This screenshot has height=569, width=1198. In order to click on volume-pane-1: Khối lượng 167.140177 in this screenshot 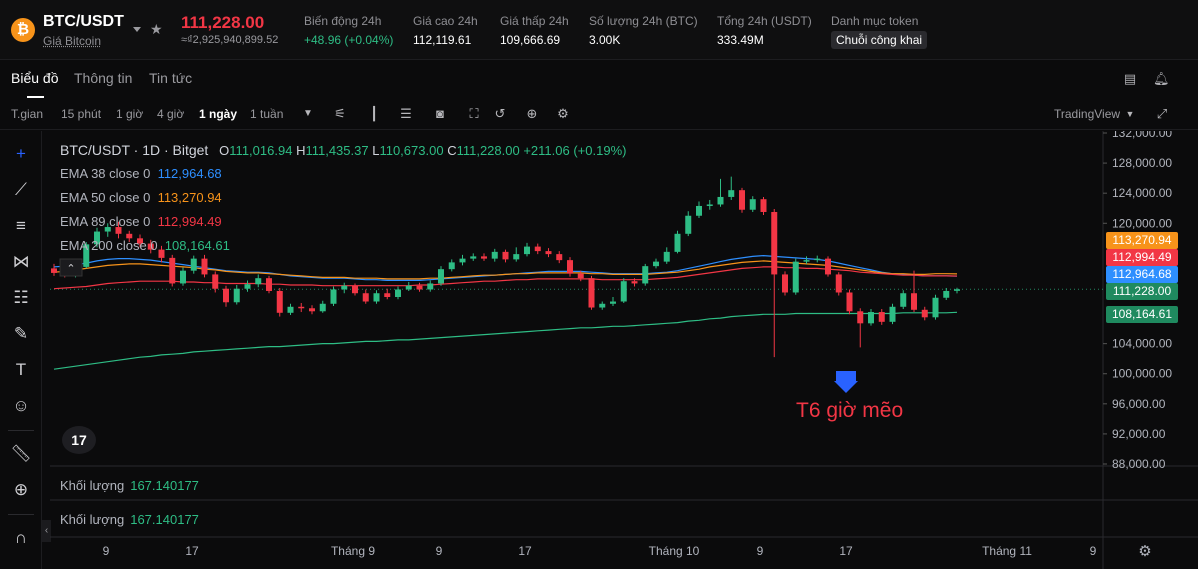, I will do `click(129, 485)`.